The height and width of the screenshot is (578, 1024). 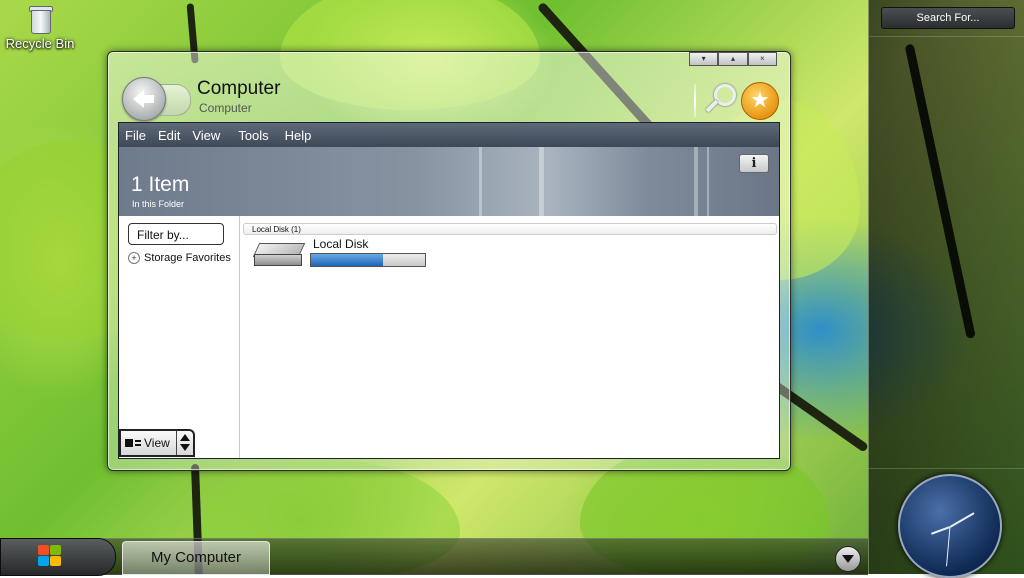 What do you see at coordinates (40, 43) in the screenshot?
I see `desktop-icon-label: Recycle Bin` at bounding box center [40, 43].